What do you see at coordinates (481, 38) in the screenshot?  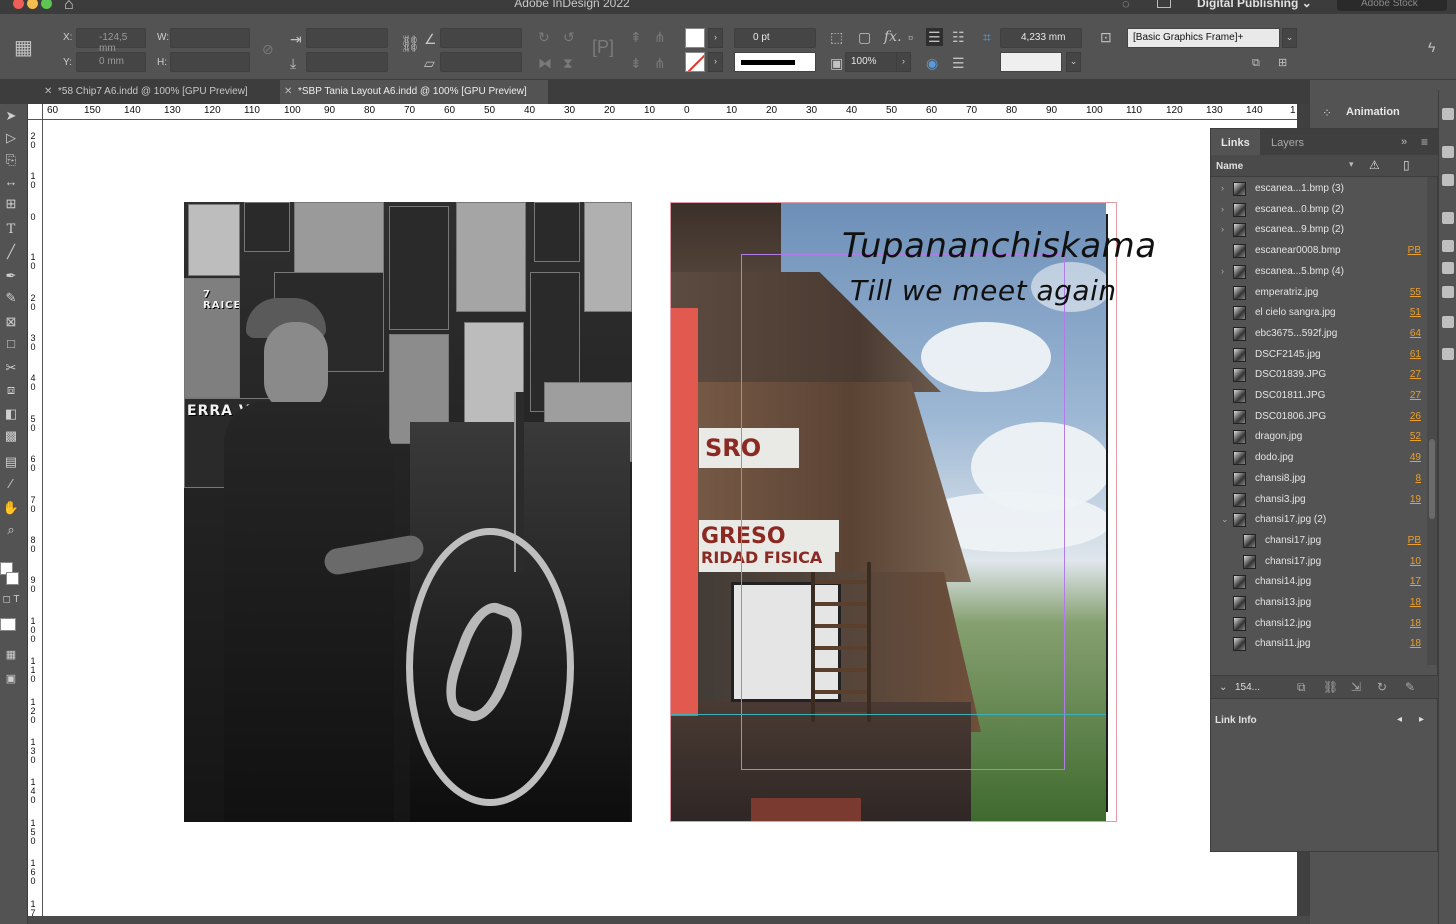 I see `rotate-input` at bounding box center [481, 38].